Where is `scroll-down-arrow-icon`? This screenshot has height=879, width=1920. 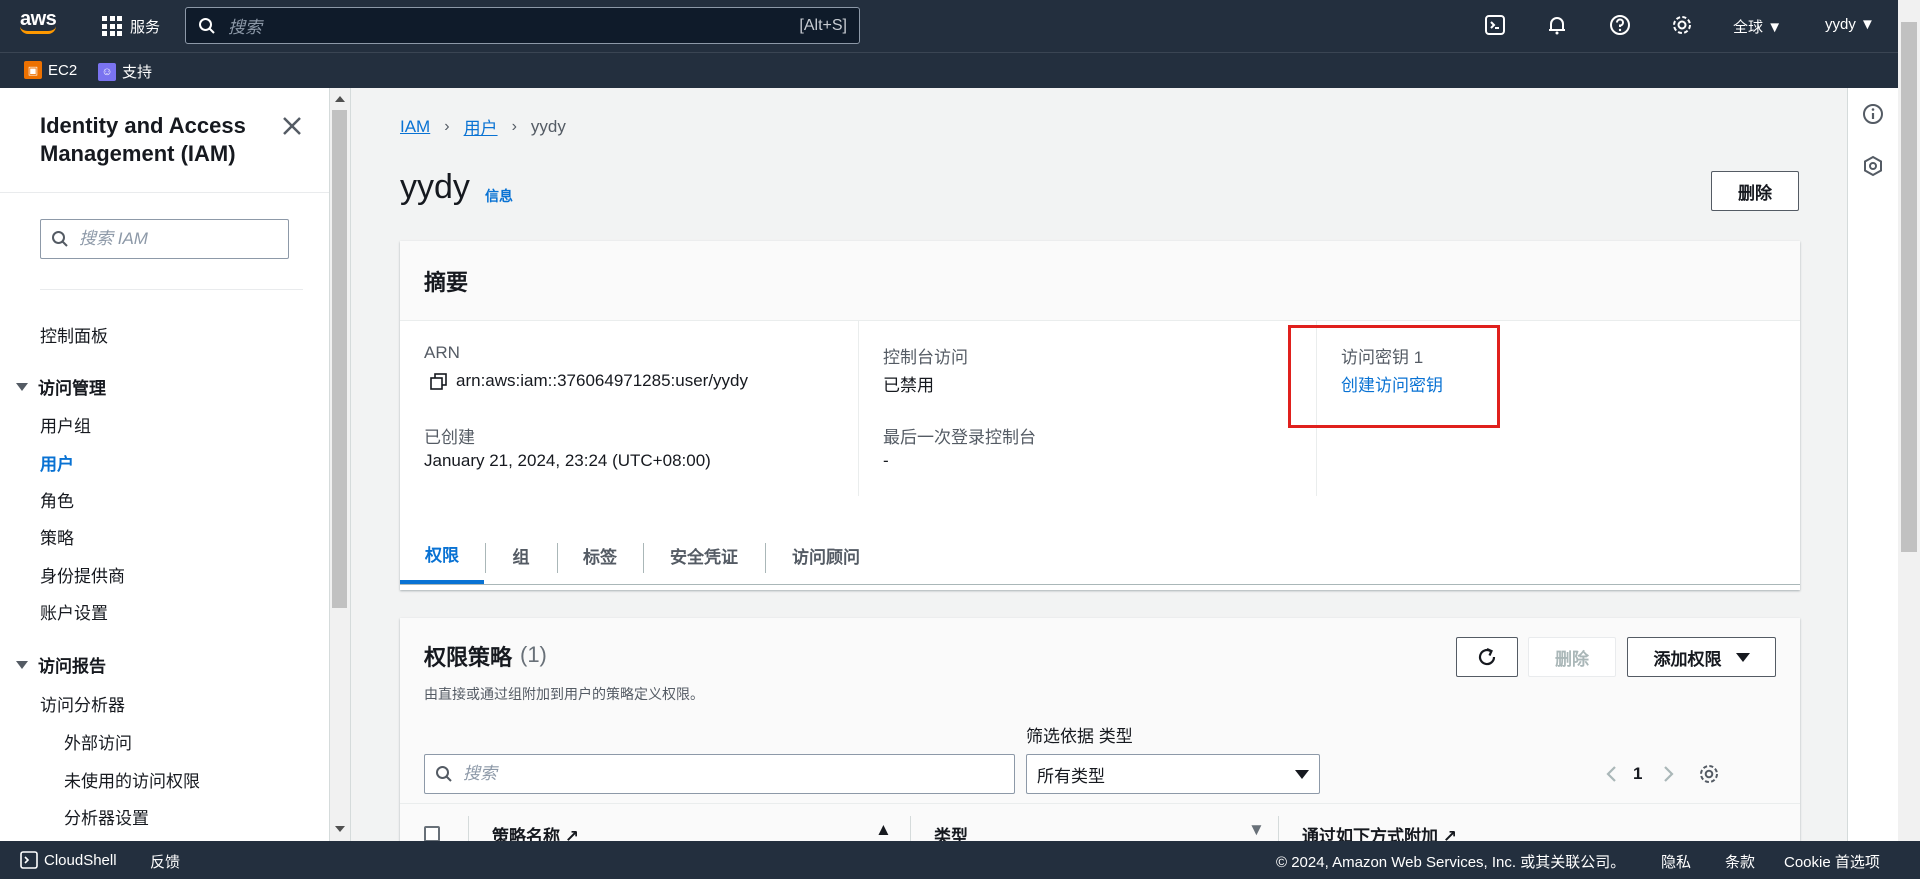 scroll-down-arrow-icon is located at coordinates (340, 829).